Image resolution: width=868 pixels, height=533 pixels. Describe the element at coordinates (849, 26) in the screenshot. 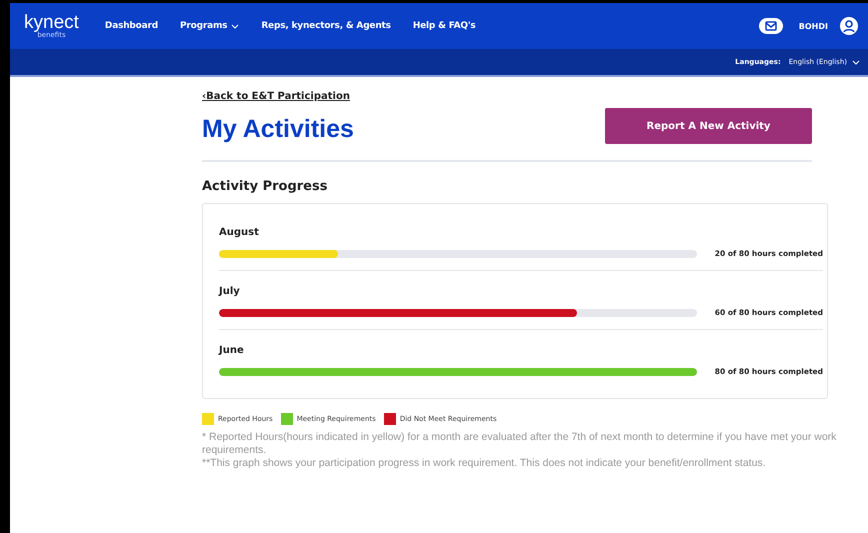

I see `user-avatar-icon` at that location.